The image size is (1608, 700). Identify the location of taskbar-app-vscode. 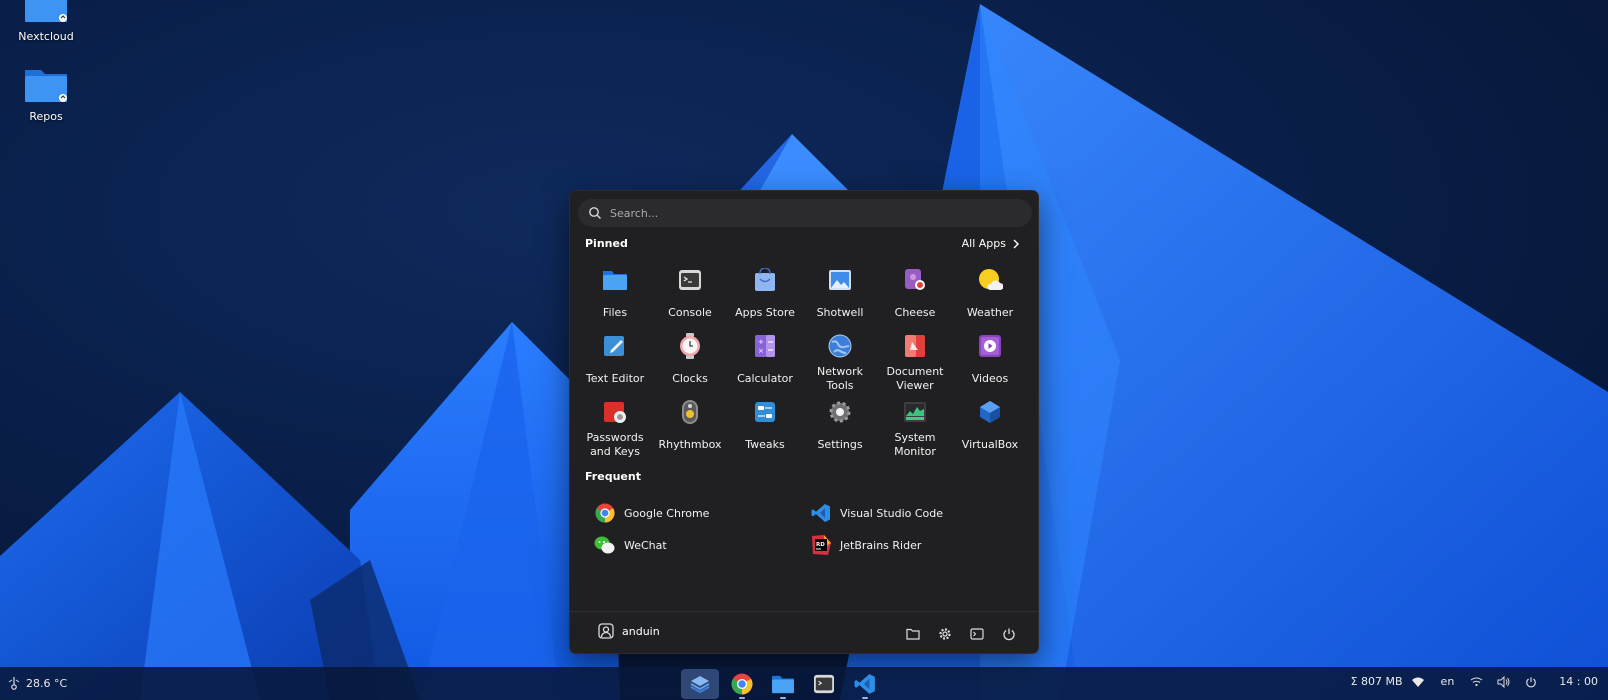
(865, 684).